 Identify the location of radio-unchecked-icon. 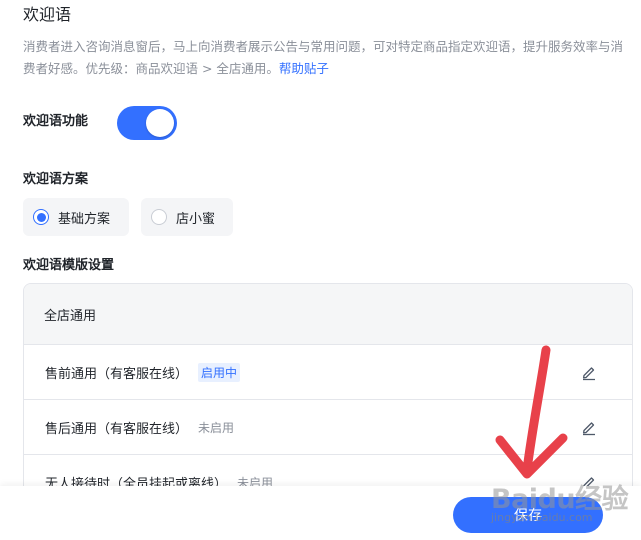
(159, 217).